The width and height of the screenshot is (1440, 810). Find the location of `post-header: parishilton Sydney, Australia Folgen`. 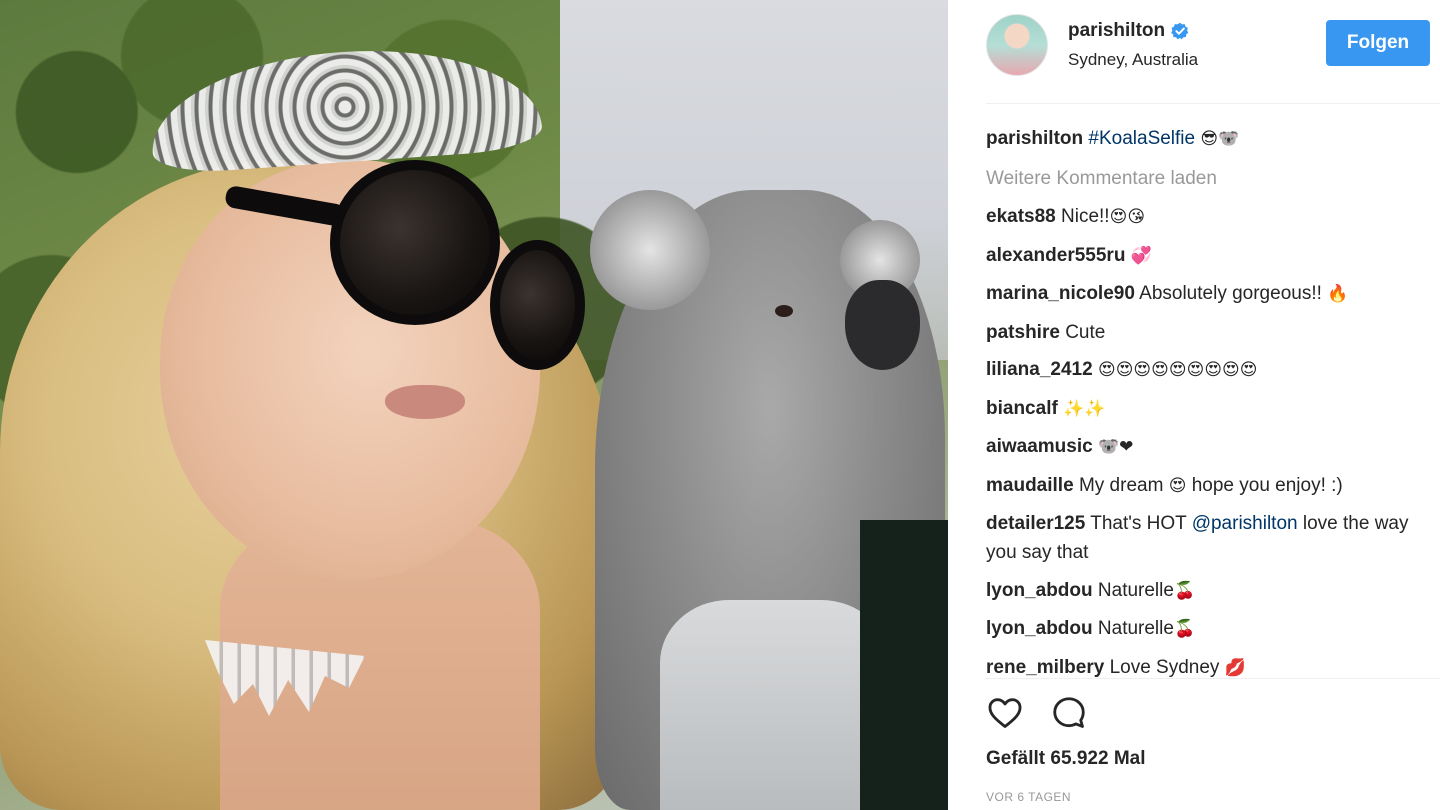

post-header: parishilton Sydney, Australia Folgen is located at coordinates (1213, 58).